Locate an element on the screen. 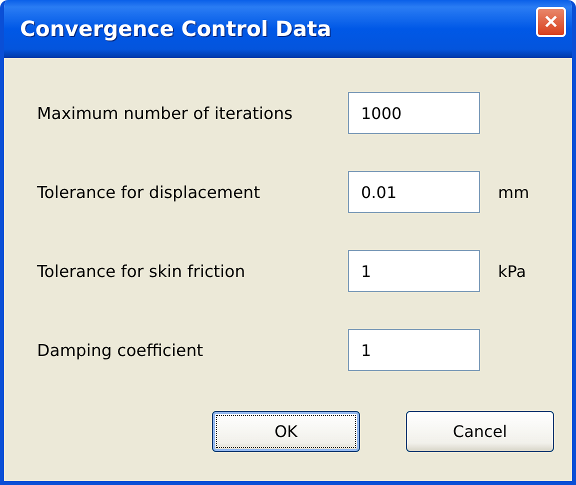 This screenshot has width=576, height=485. cancel-button: Cancel is located at coordinates (480, 431).